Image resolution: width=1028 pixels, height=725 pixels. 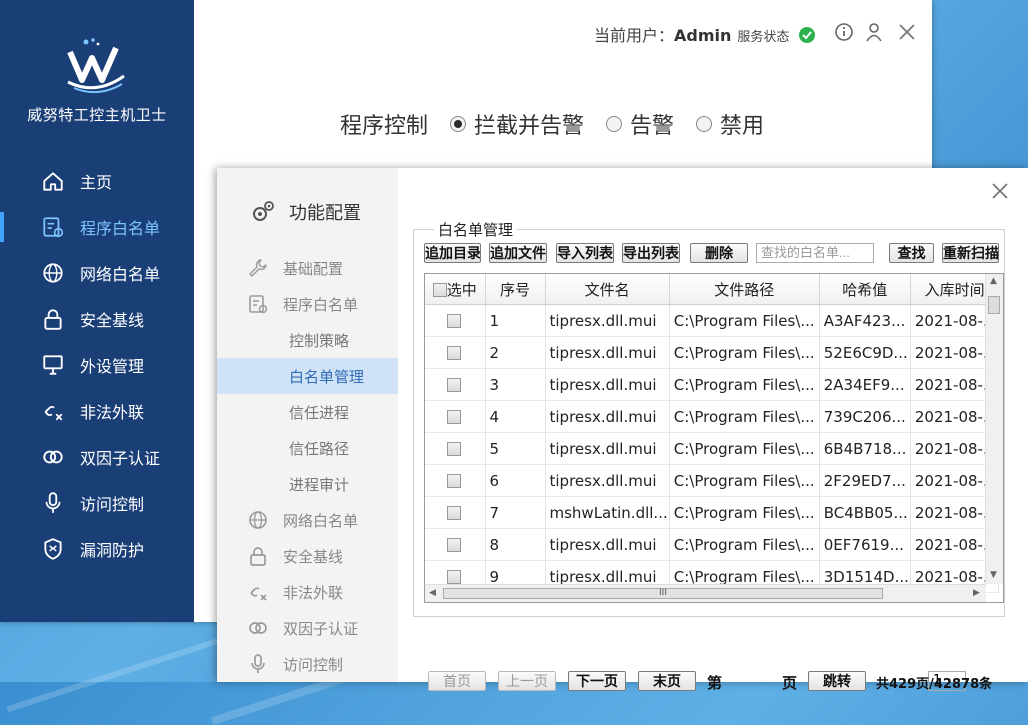 I want to click on close-icon, so click(x=907, y=32).